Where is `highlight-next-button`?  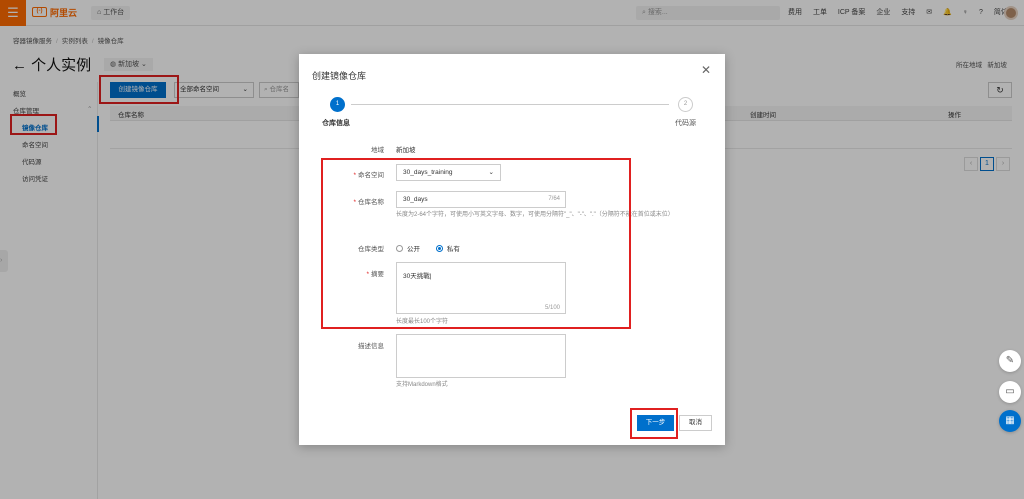 highlight-next-button is located at coordinates (654, 423).